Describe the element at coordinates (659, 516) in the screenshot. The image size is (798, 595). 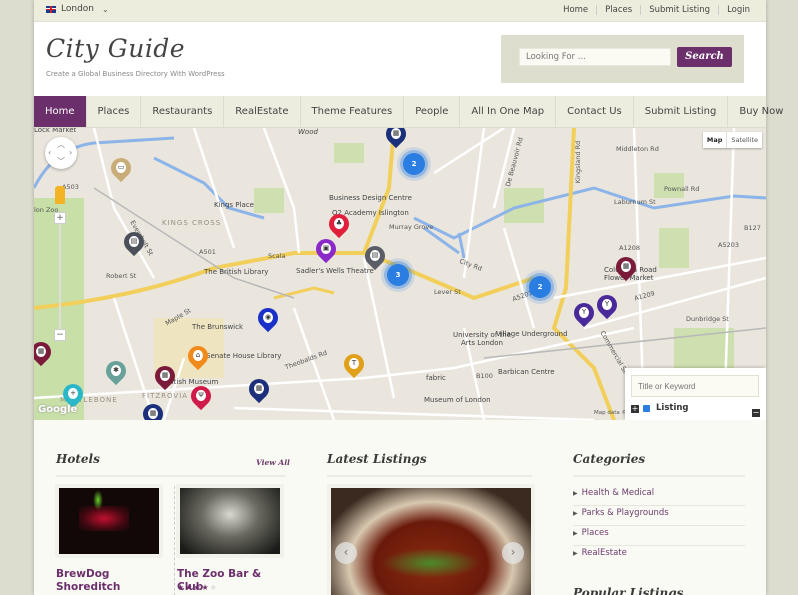
I see `category-parks-playgrounds: ▶ Parks & Playgrounds` at that location.